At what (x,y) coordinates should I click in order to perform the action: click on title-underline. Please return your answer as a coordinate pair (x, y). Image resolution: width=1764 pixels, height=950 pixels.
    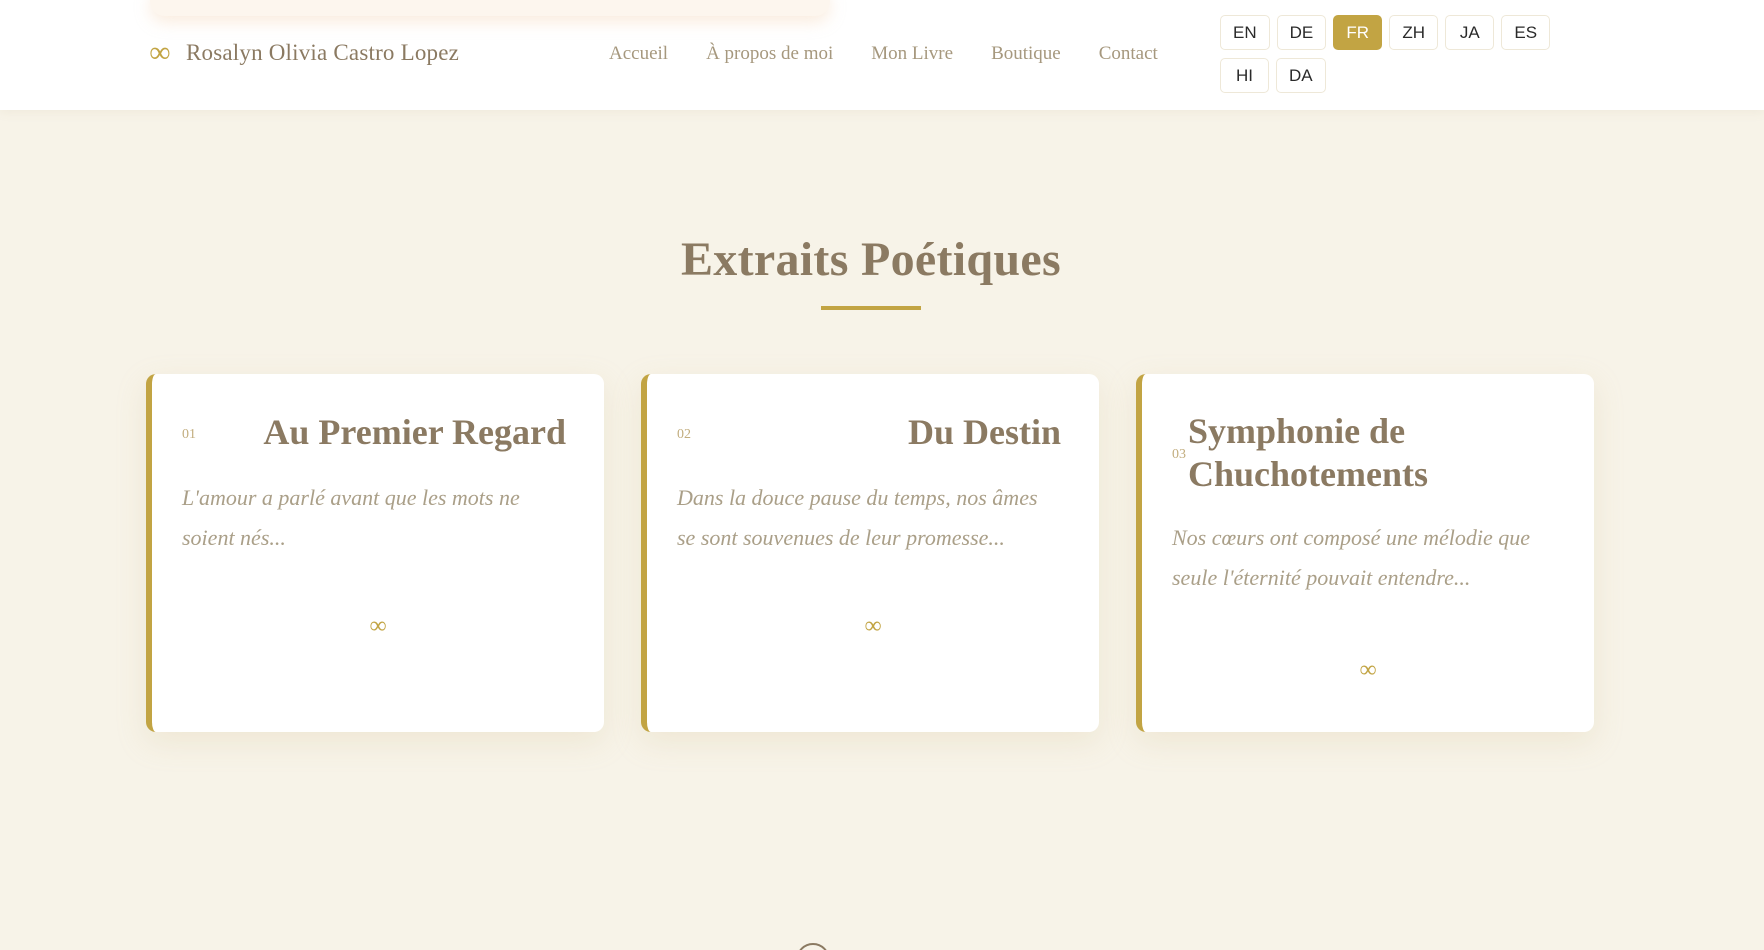
    Looking at the image, I should click on (871, 308).